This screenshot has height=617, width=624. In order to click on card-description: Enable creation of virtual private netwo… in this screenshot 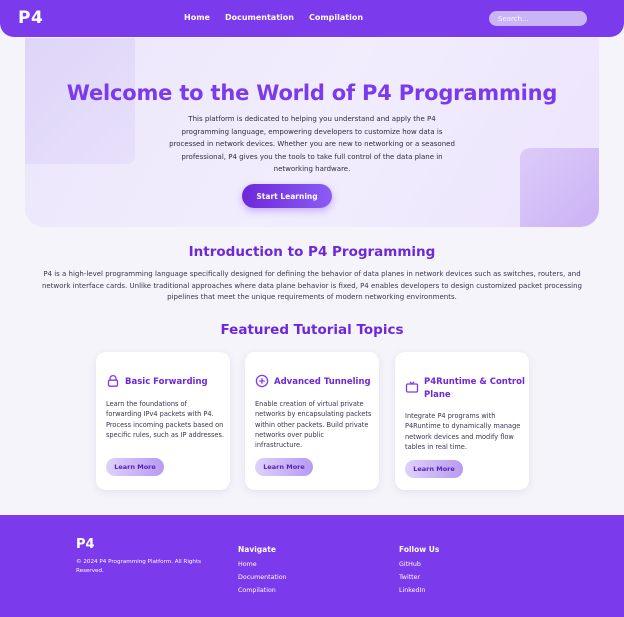, I will do `click(313, 425)`.